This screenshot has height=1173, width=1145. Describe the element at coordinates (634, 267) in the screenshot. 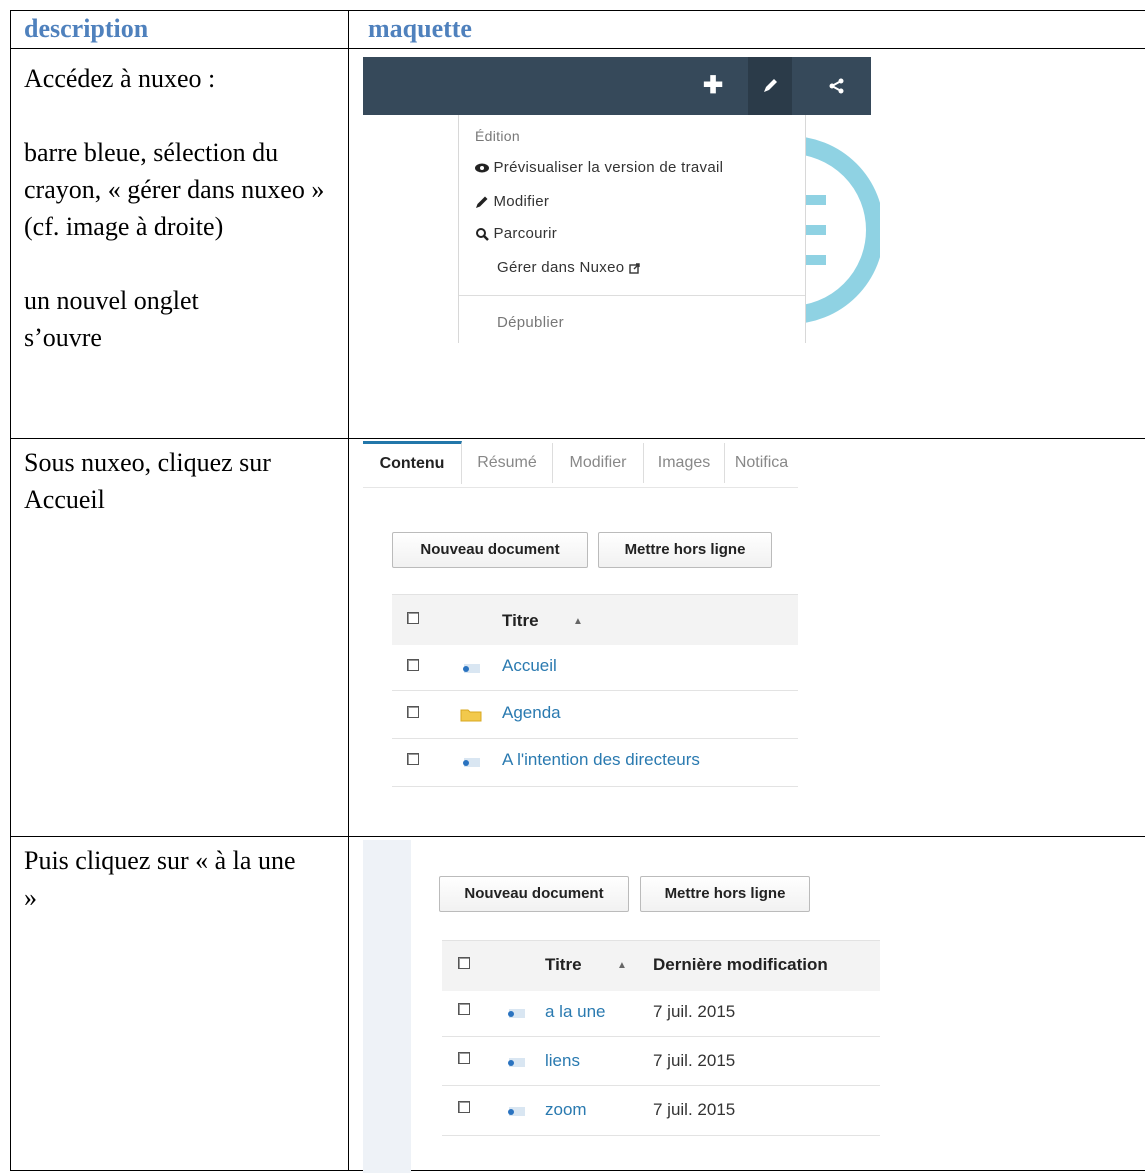

I see `external-link-icon` at that location.